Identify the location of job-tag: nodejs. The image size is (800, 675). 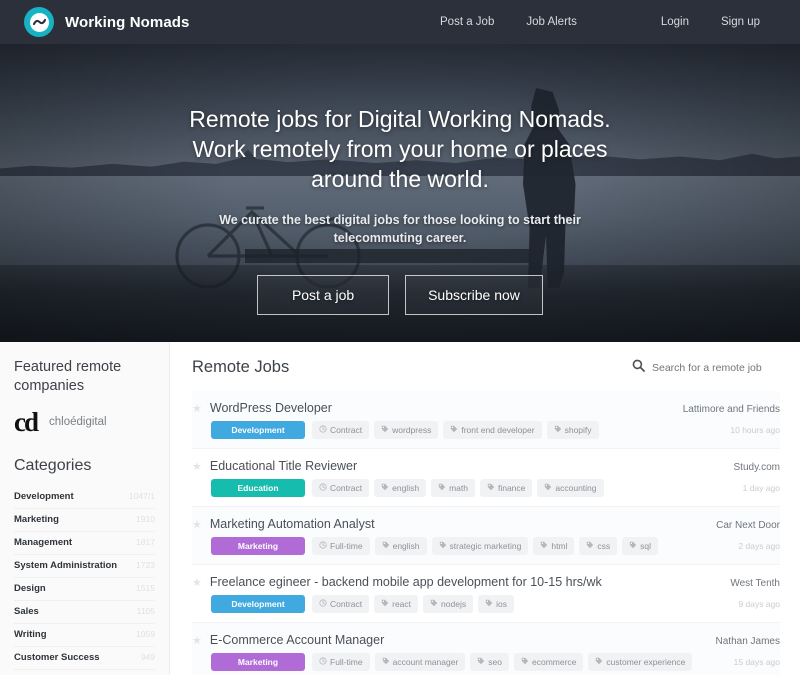
(448, 604).